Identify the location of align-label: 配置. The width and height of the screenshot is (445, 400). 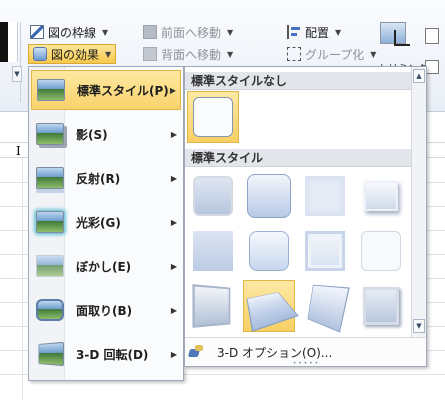
(317, 32).